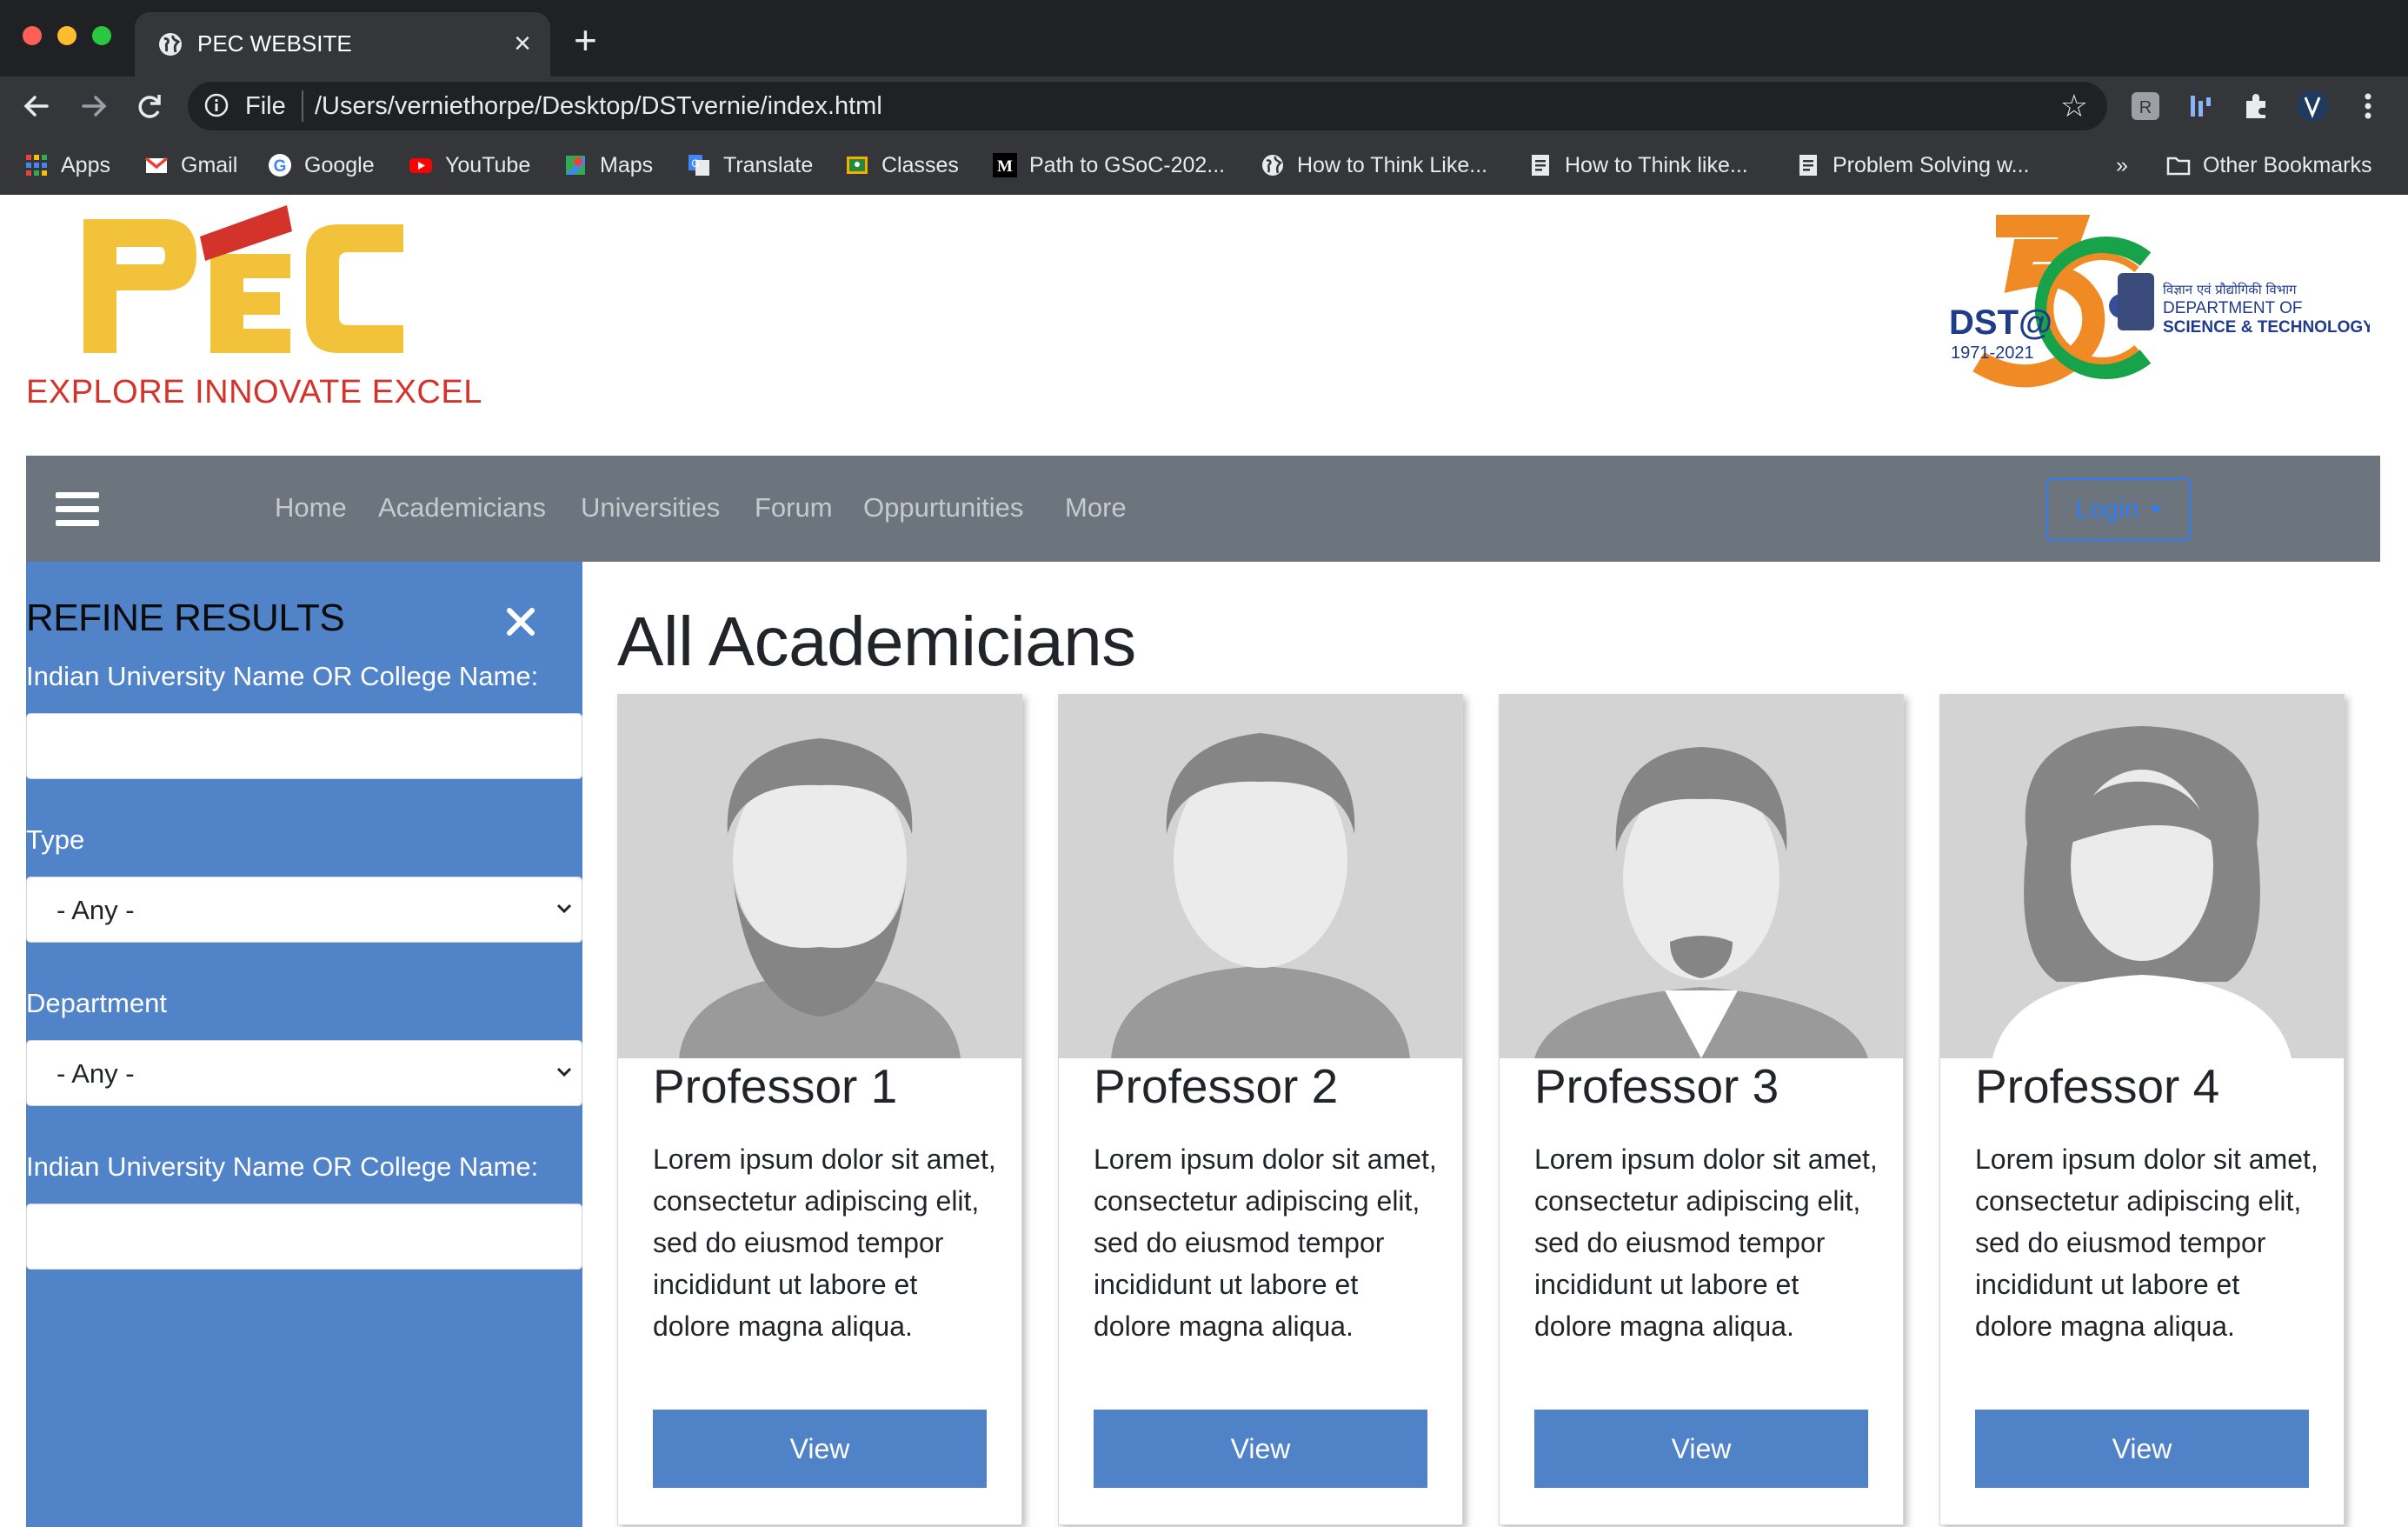  Describe the element at coordinates (96, 910) in the screenshot. I see `type-select-value: - Any -` at that location.